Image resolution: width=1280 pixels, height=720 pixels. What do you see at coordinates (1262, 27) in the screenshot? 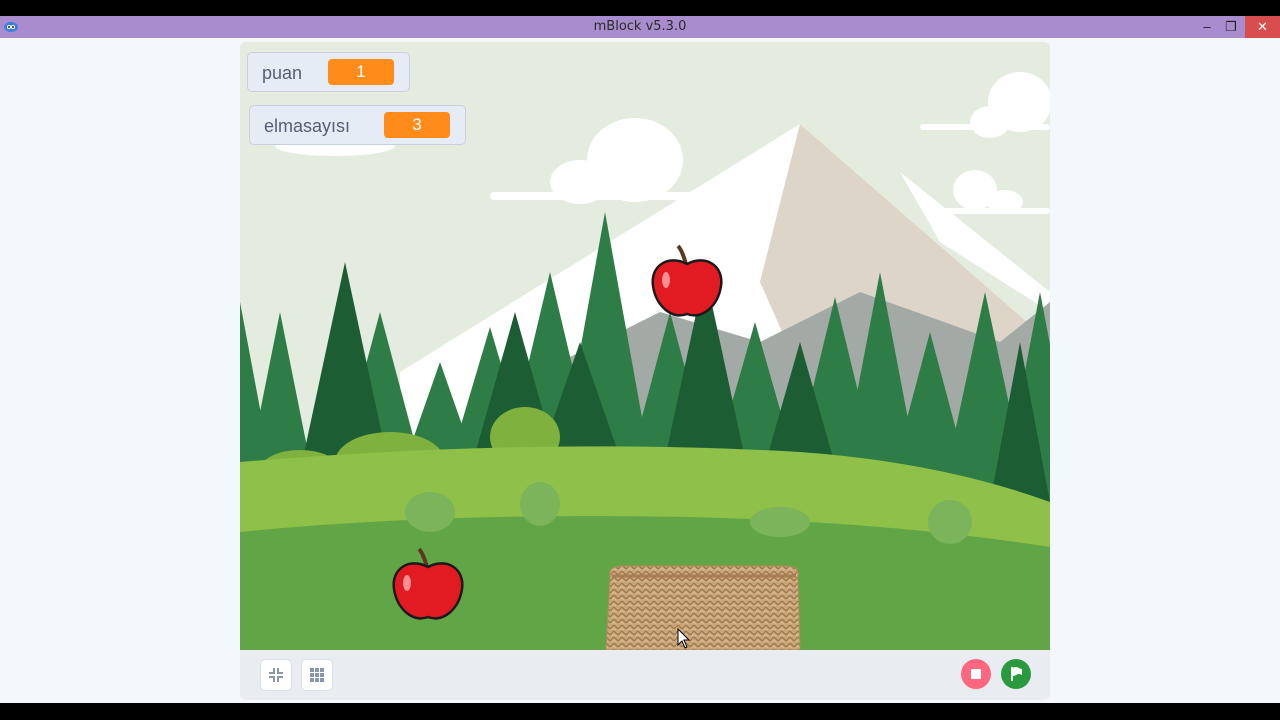
I see `close-button: ✕` at bounding box center [1262, 27].